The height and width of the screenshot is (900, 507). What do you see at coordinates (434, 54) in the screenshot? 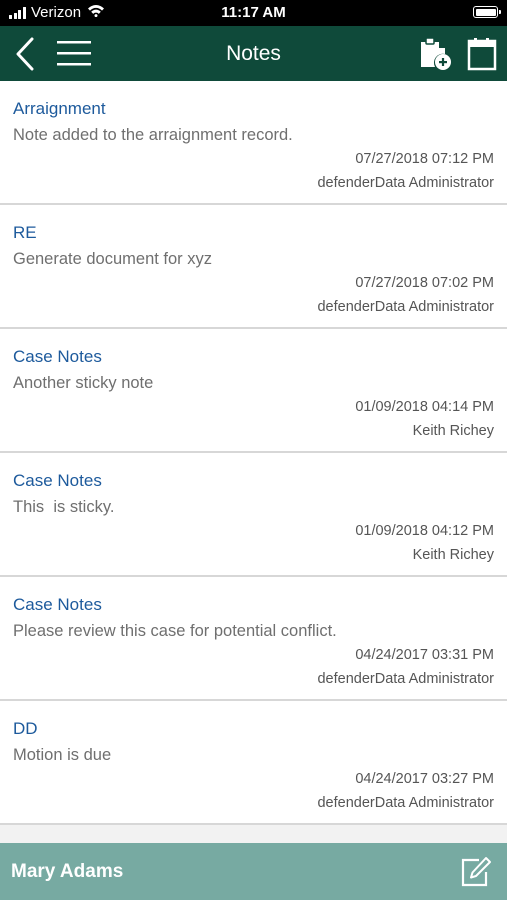
I see `add-note-icon` at bounding box center [434, 54].